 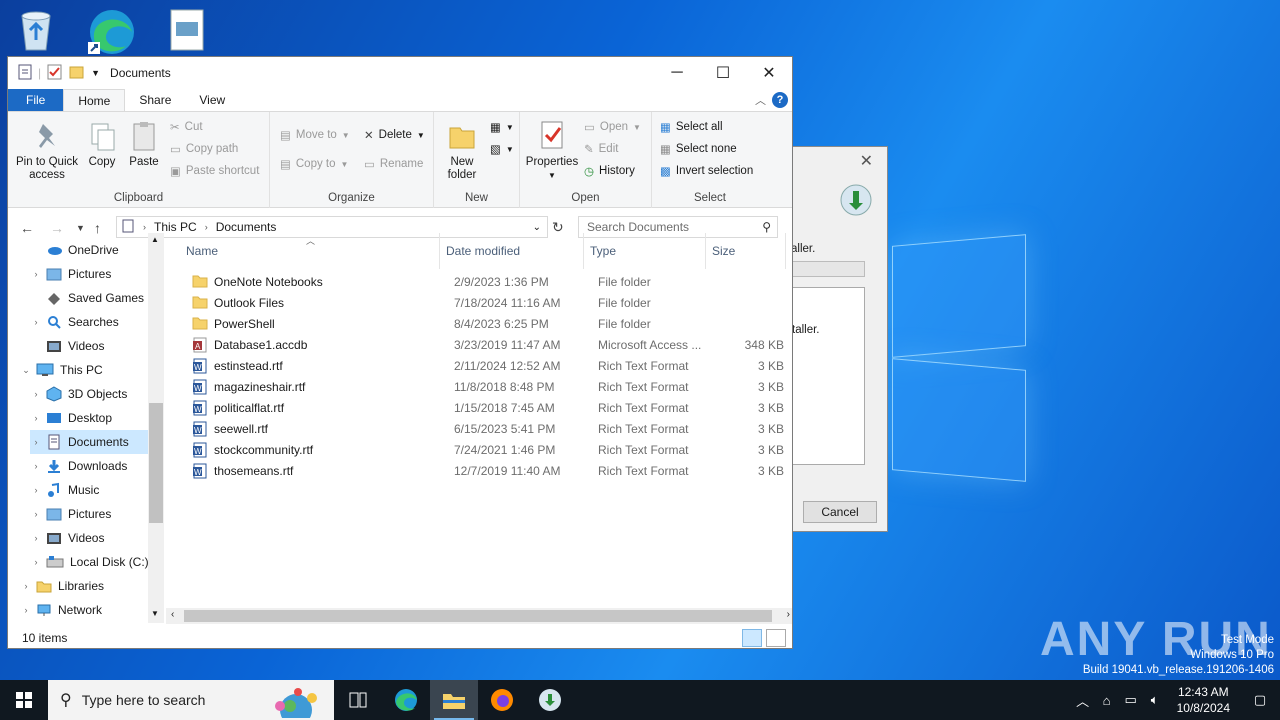 What do you see at coordinates (706, 171) in the screenshot?
I see `invert-selection-button: ▩ Invert selection` at bounding box center [706, 171].